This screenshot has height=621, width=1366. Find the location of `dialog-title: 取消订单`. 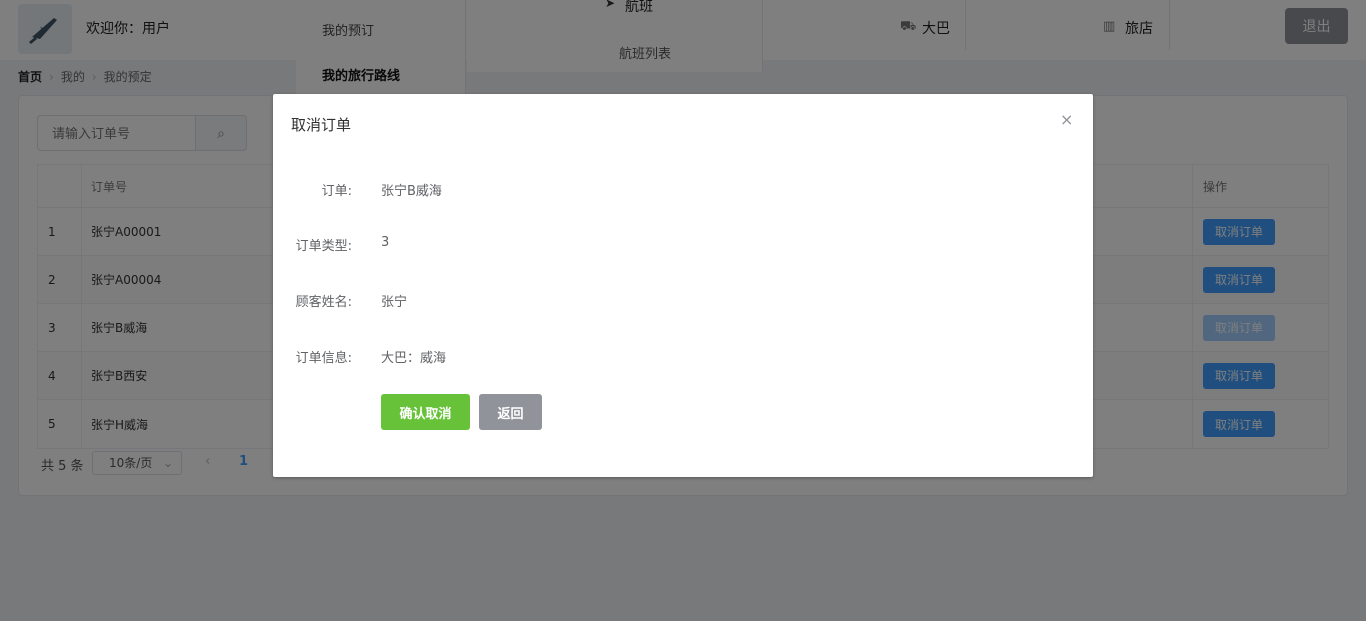

dialog-title: 取消订单 is located at coordinates (321, 125).